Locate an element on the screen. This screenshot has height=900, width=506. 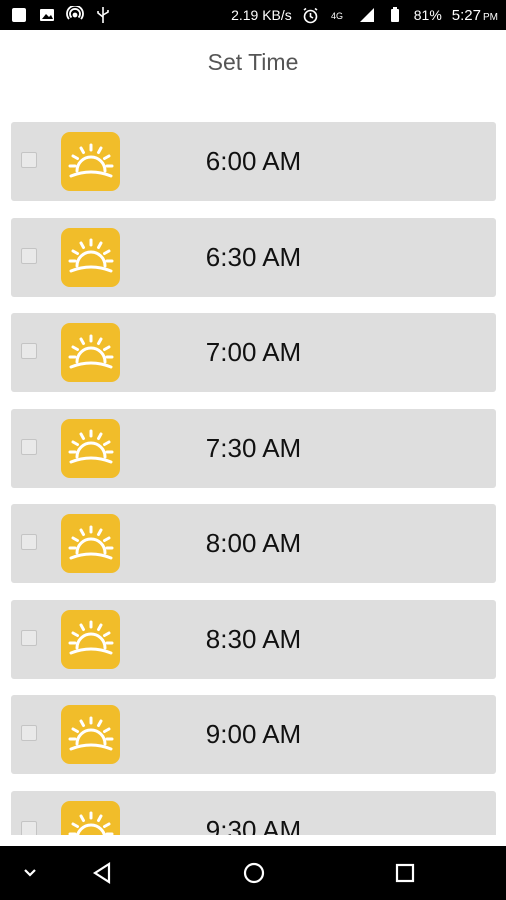
alarm-row: 6:00 AM is located at coordinates (253, 161).